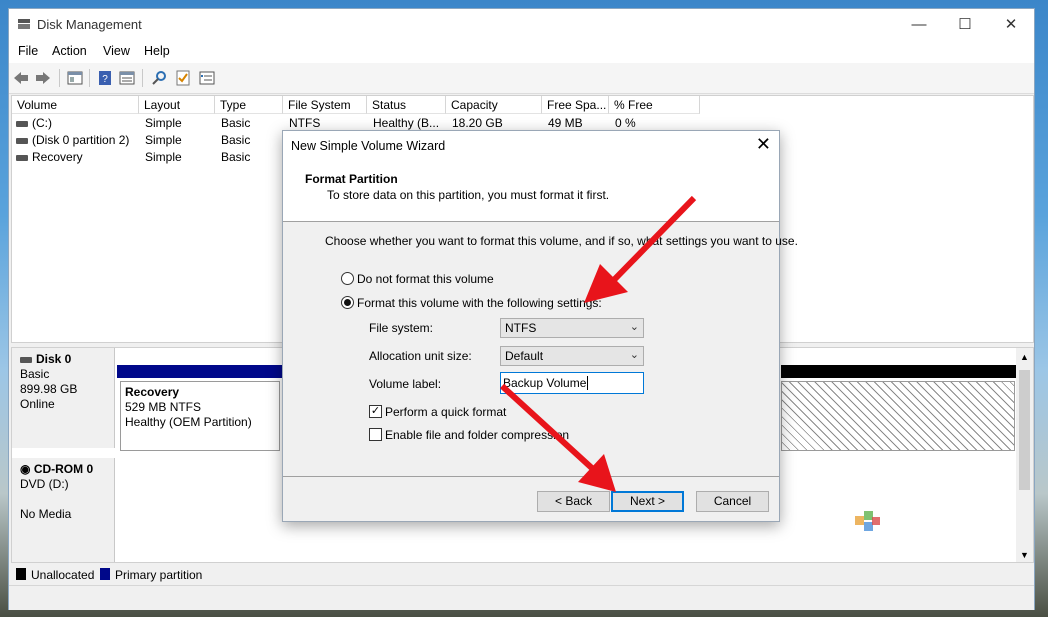  What do you see at coordinates (919, 25) in the screenshot?
I see `minimize-button: —` at bounding box center [919, 25].